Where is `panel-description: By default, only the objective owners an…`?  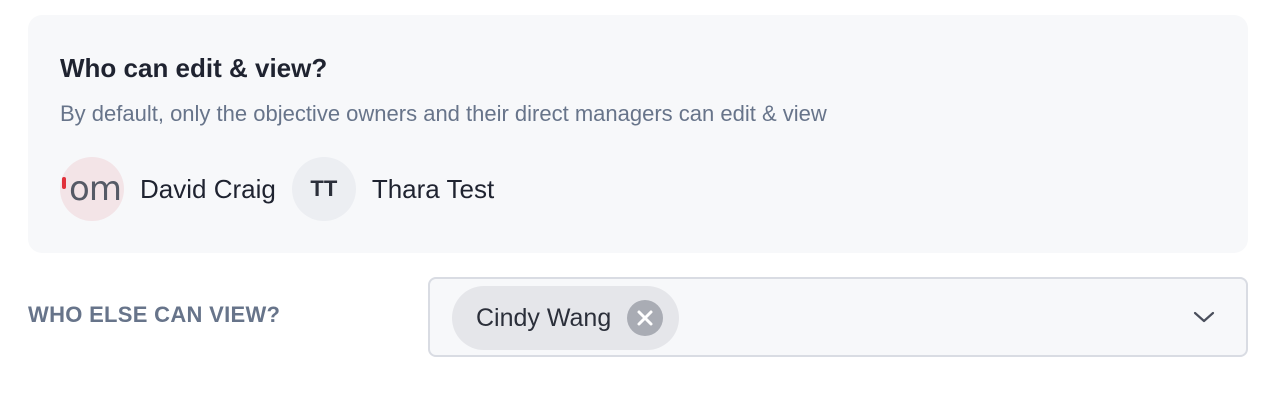 panel-description: By default, only the objective owners an… is located at coordinates (443, 113).